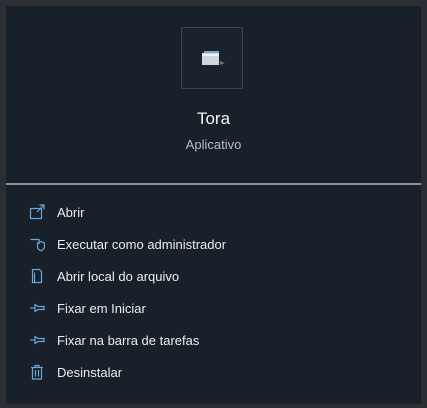  What do you see at coordinates (37, 372) in the screenshot?
I see `trash-icon` at bounding box center [37, 372].